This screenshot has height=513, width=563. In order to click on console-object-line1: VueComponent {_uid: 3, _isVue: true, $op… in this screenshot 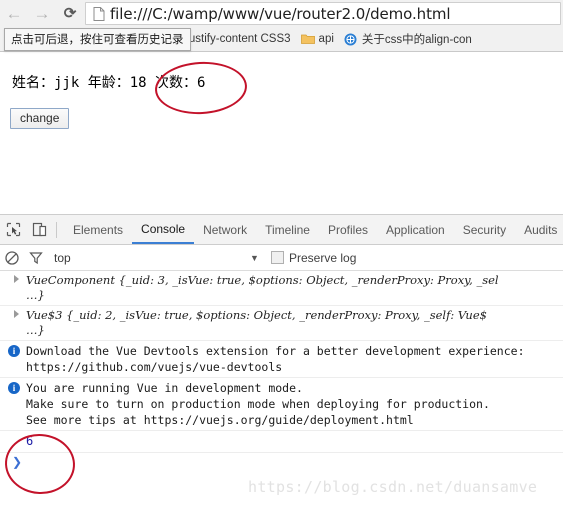, I will do `click(262, 280)`.